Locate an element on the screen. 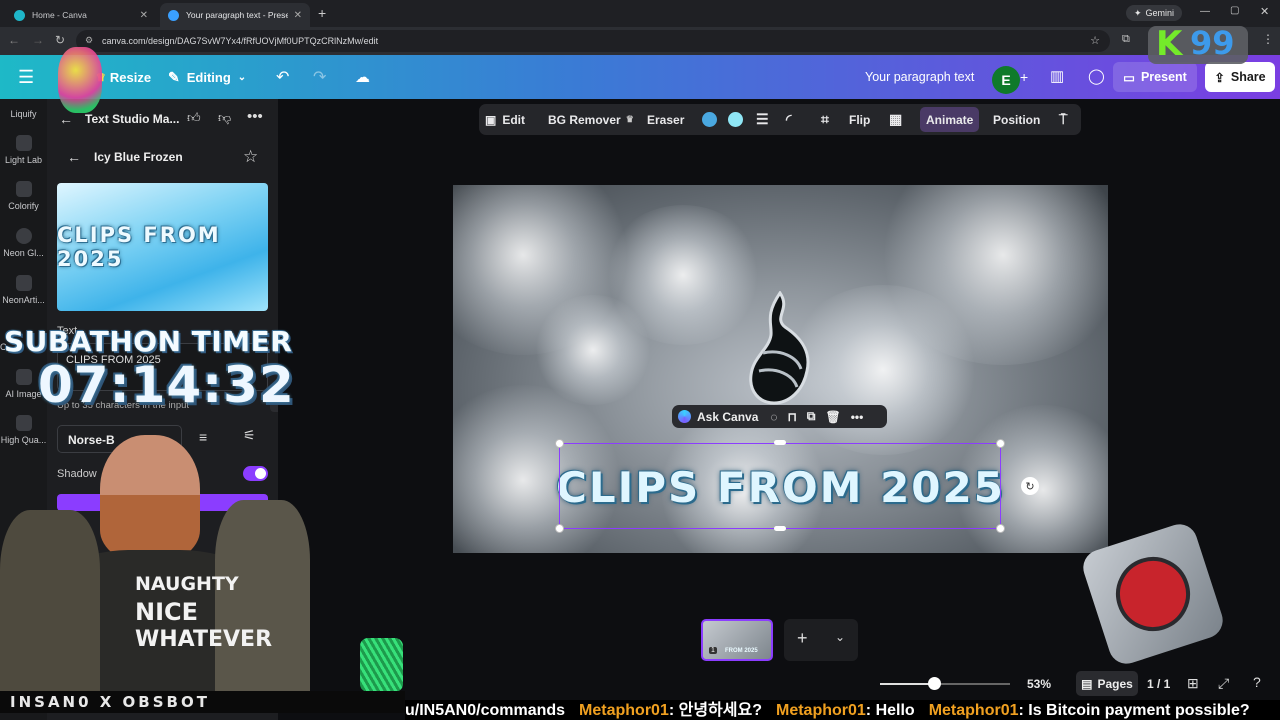 Image resolution: width=1280 pixels, height=720 pixels. edit-image-button: ▣ Edit is located at coordinates (505, 119).